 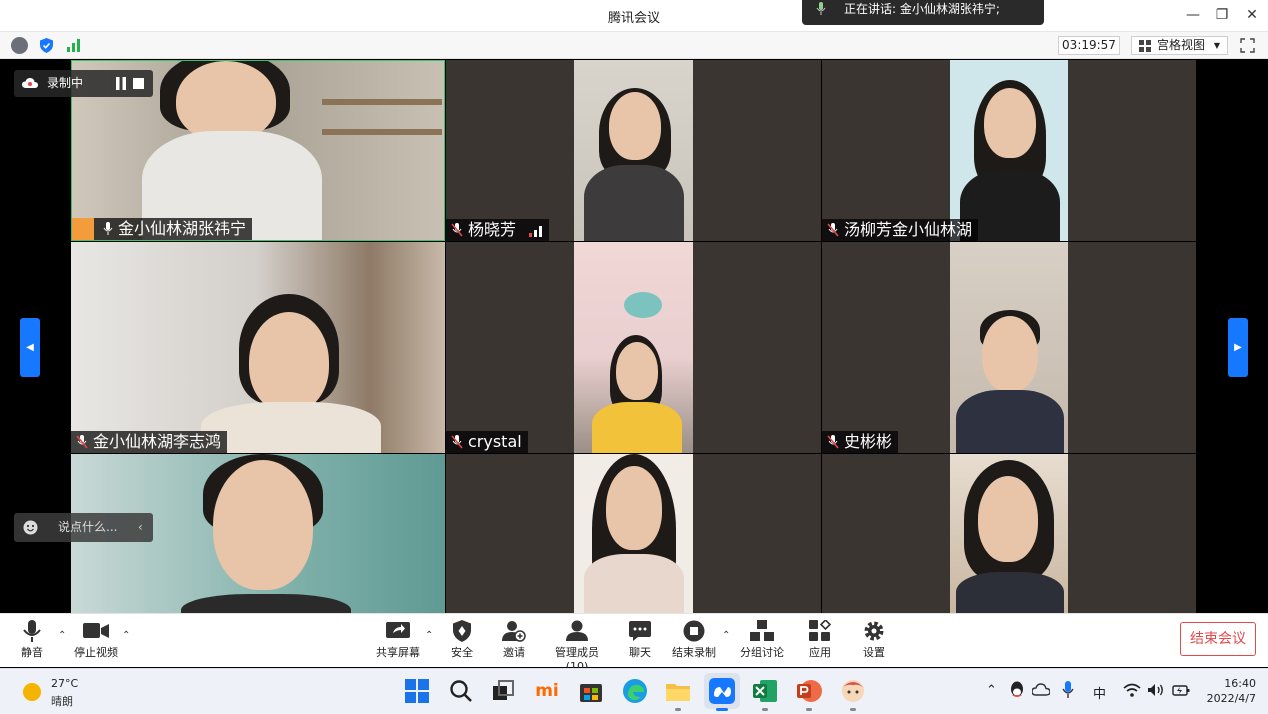 I want to click on invite-button: 邀请, so click(x=514, y=640).